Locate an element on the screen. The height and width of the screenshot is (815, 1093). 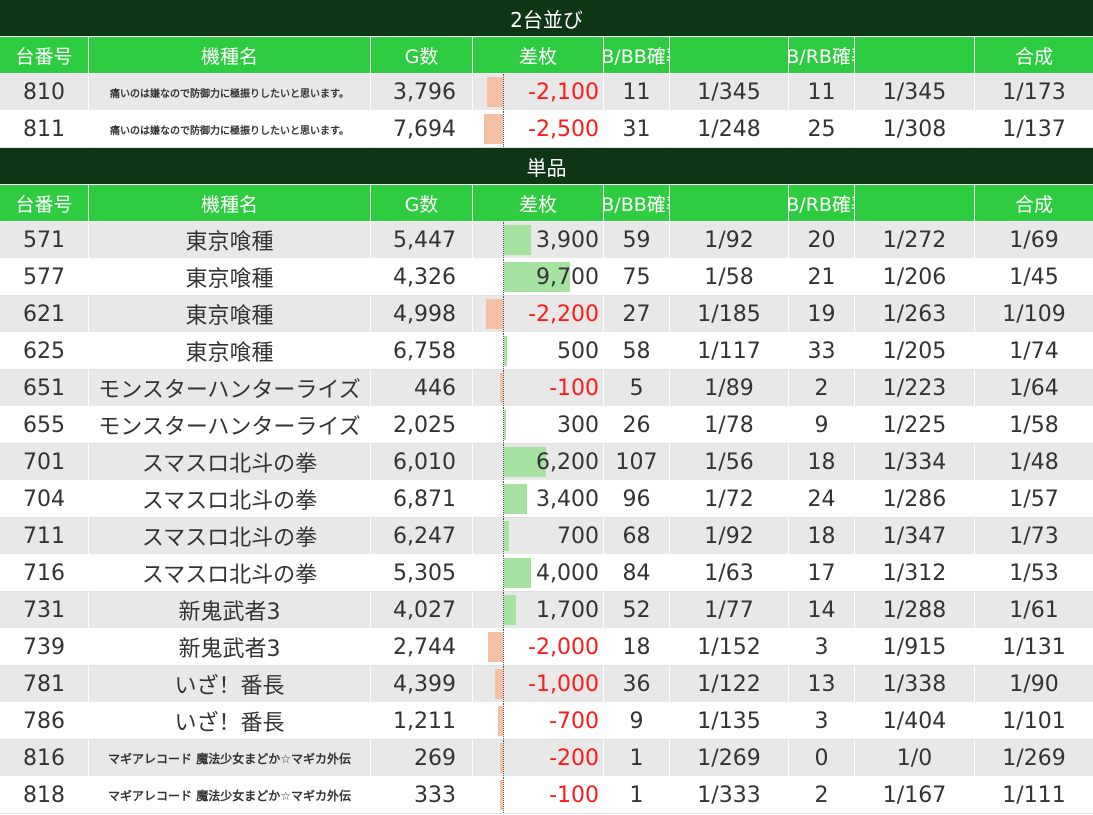
table-row: 739 新鬼武者3 2,744 -2,000 18 1/152 3 1/915 1/131 is located at coordinates (546, 647).